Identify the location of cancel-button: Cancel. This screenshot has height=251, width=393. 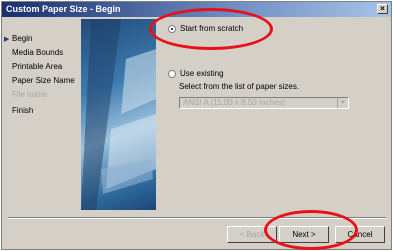
(360, 234).